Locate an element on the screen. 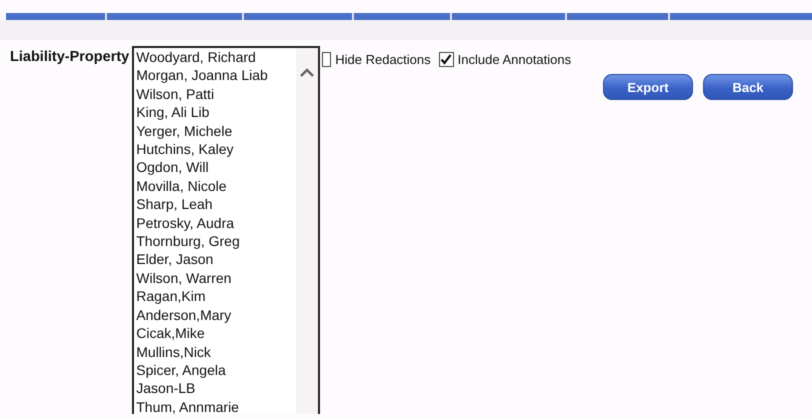 The height and width of the screenshot is (418, 812). list-item: Cicak,Mike is located at coordinates (216, 333).